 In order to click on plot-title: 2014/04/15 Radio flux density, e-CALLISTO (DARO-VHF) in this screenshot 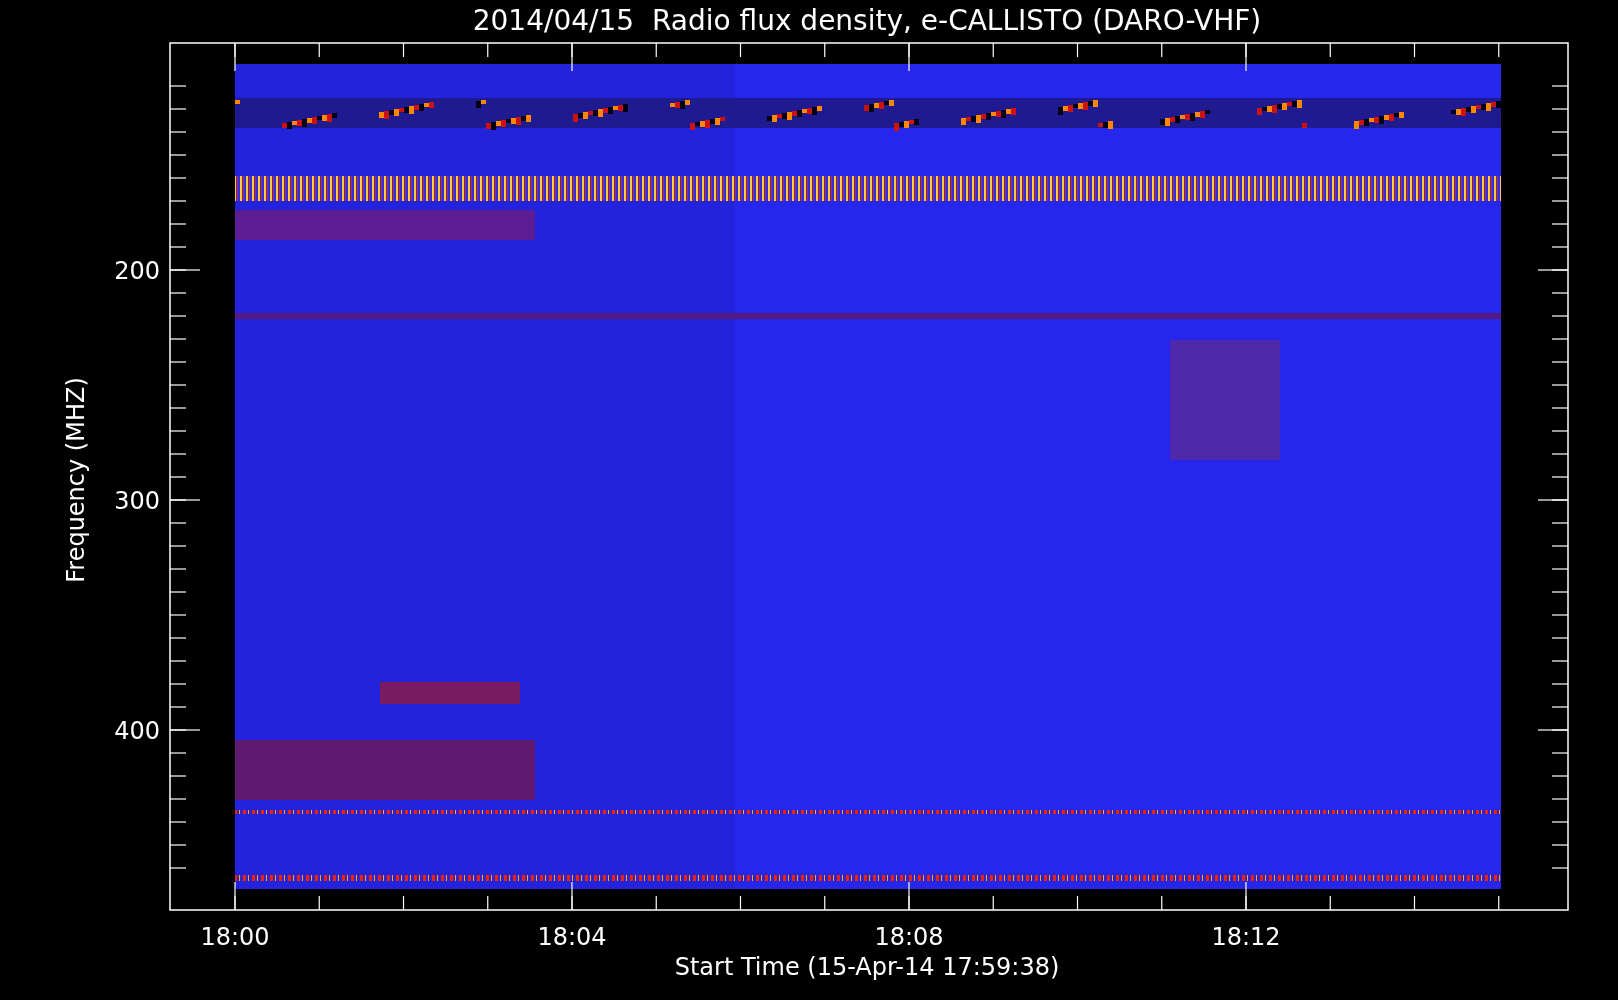, I will do `click(867, 20)`.